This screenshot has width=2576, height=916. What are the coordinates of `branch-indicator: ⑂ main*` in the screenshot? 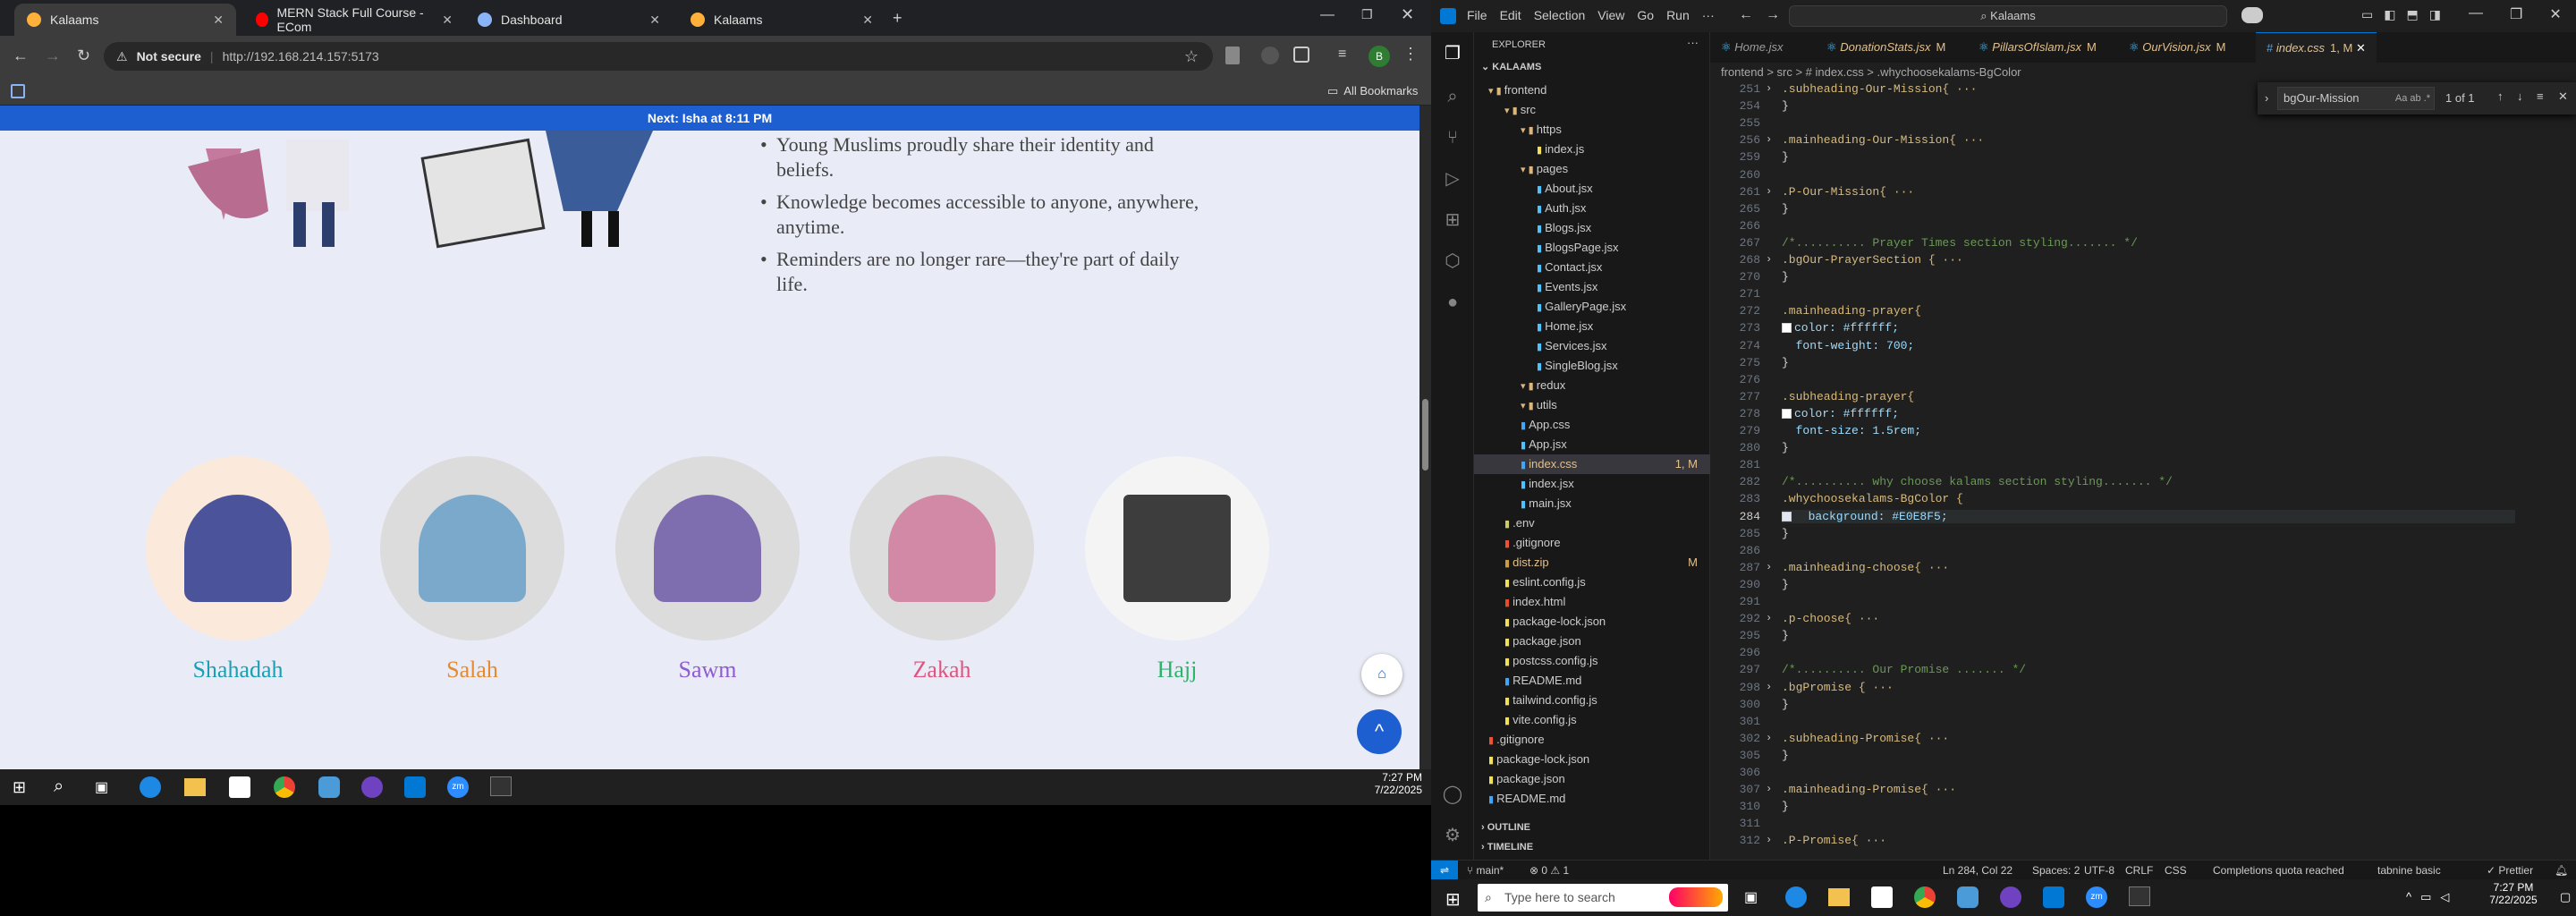 It's located at (1485, 870).